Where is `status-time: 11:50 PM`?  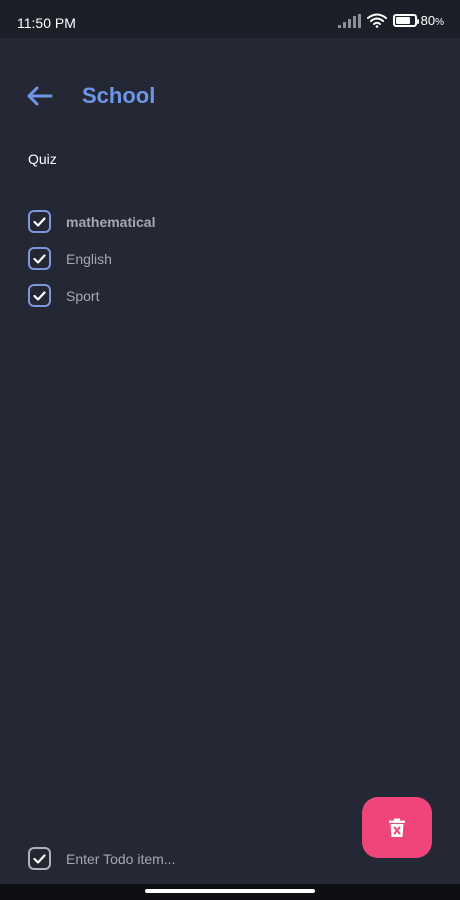
status-time: 11:50 PM is located at coordinates (46, 23).